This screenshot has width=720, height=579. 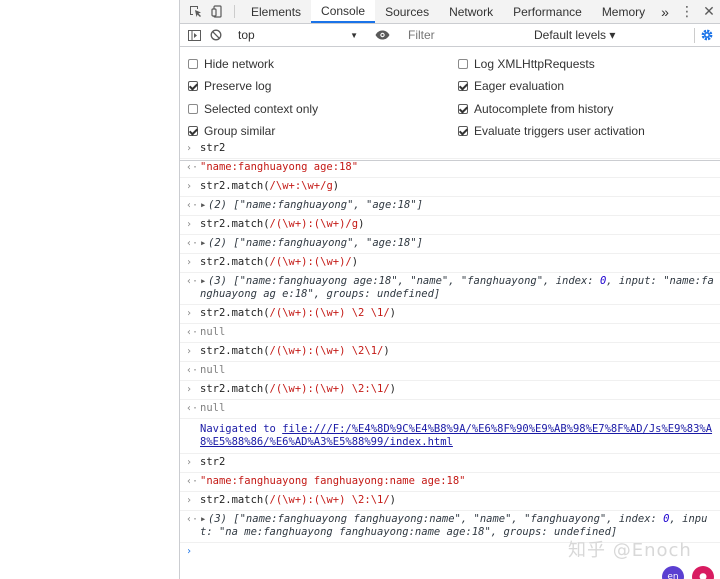 I want to click on setting-log-xmlhttprequests: Log XMLHttpRequests, so click(x=526, y=64).